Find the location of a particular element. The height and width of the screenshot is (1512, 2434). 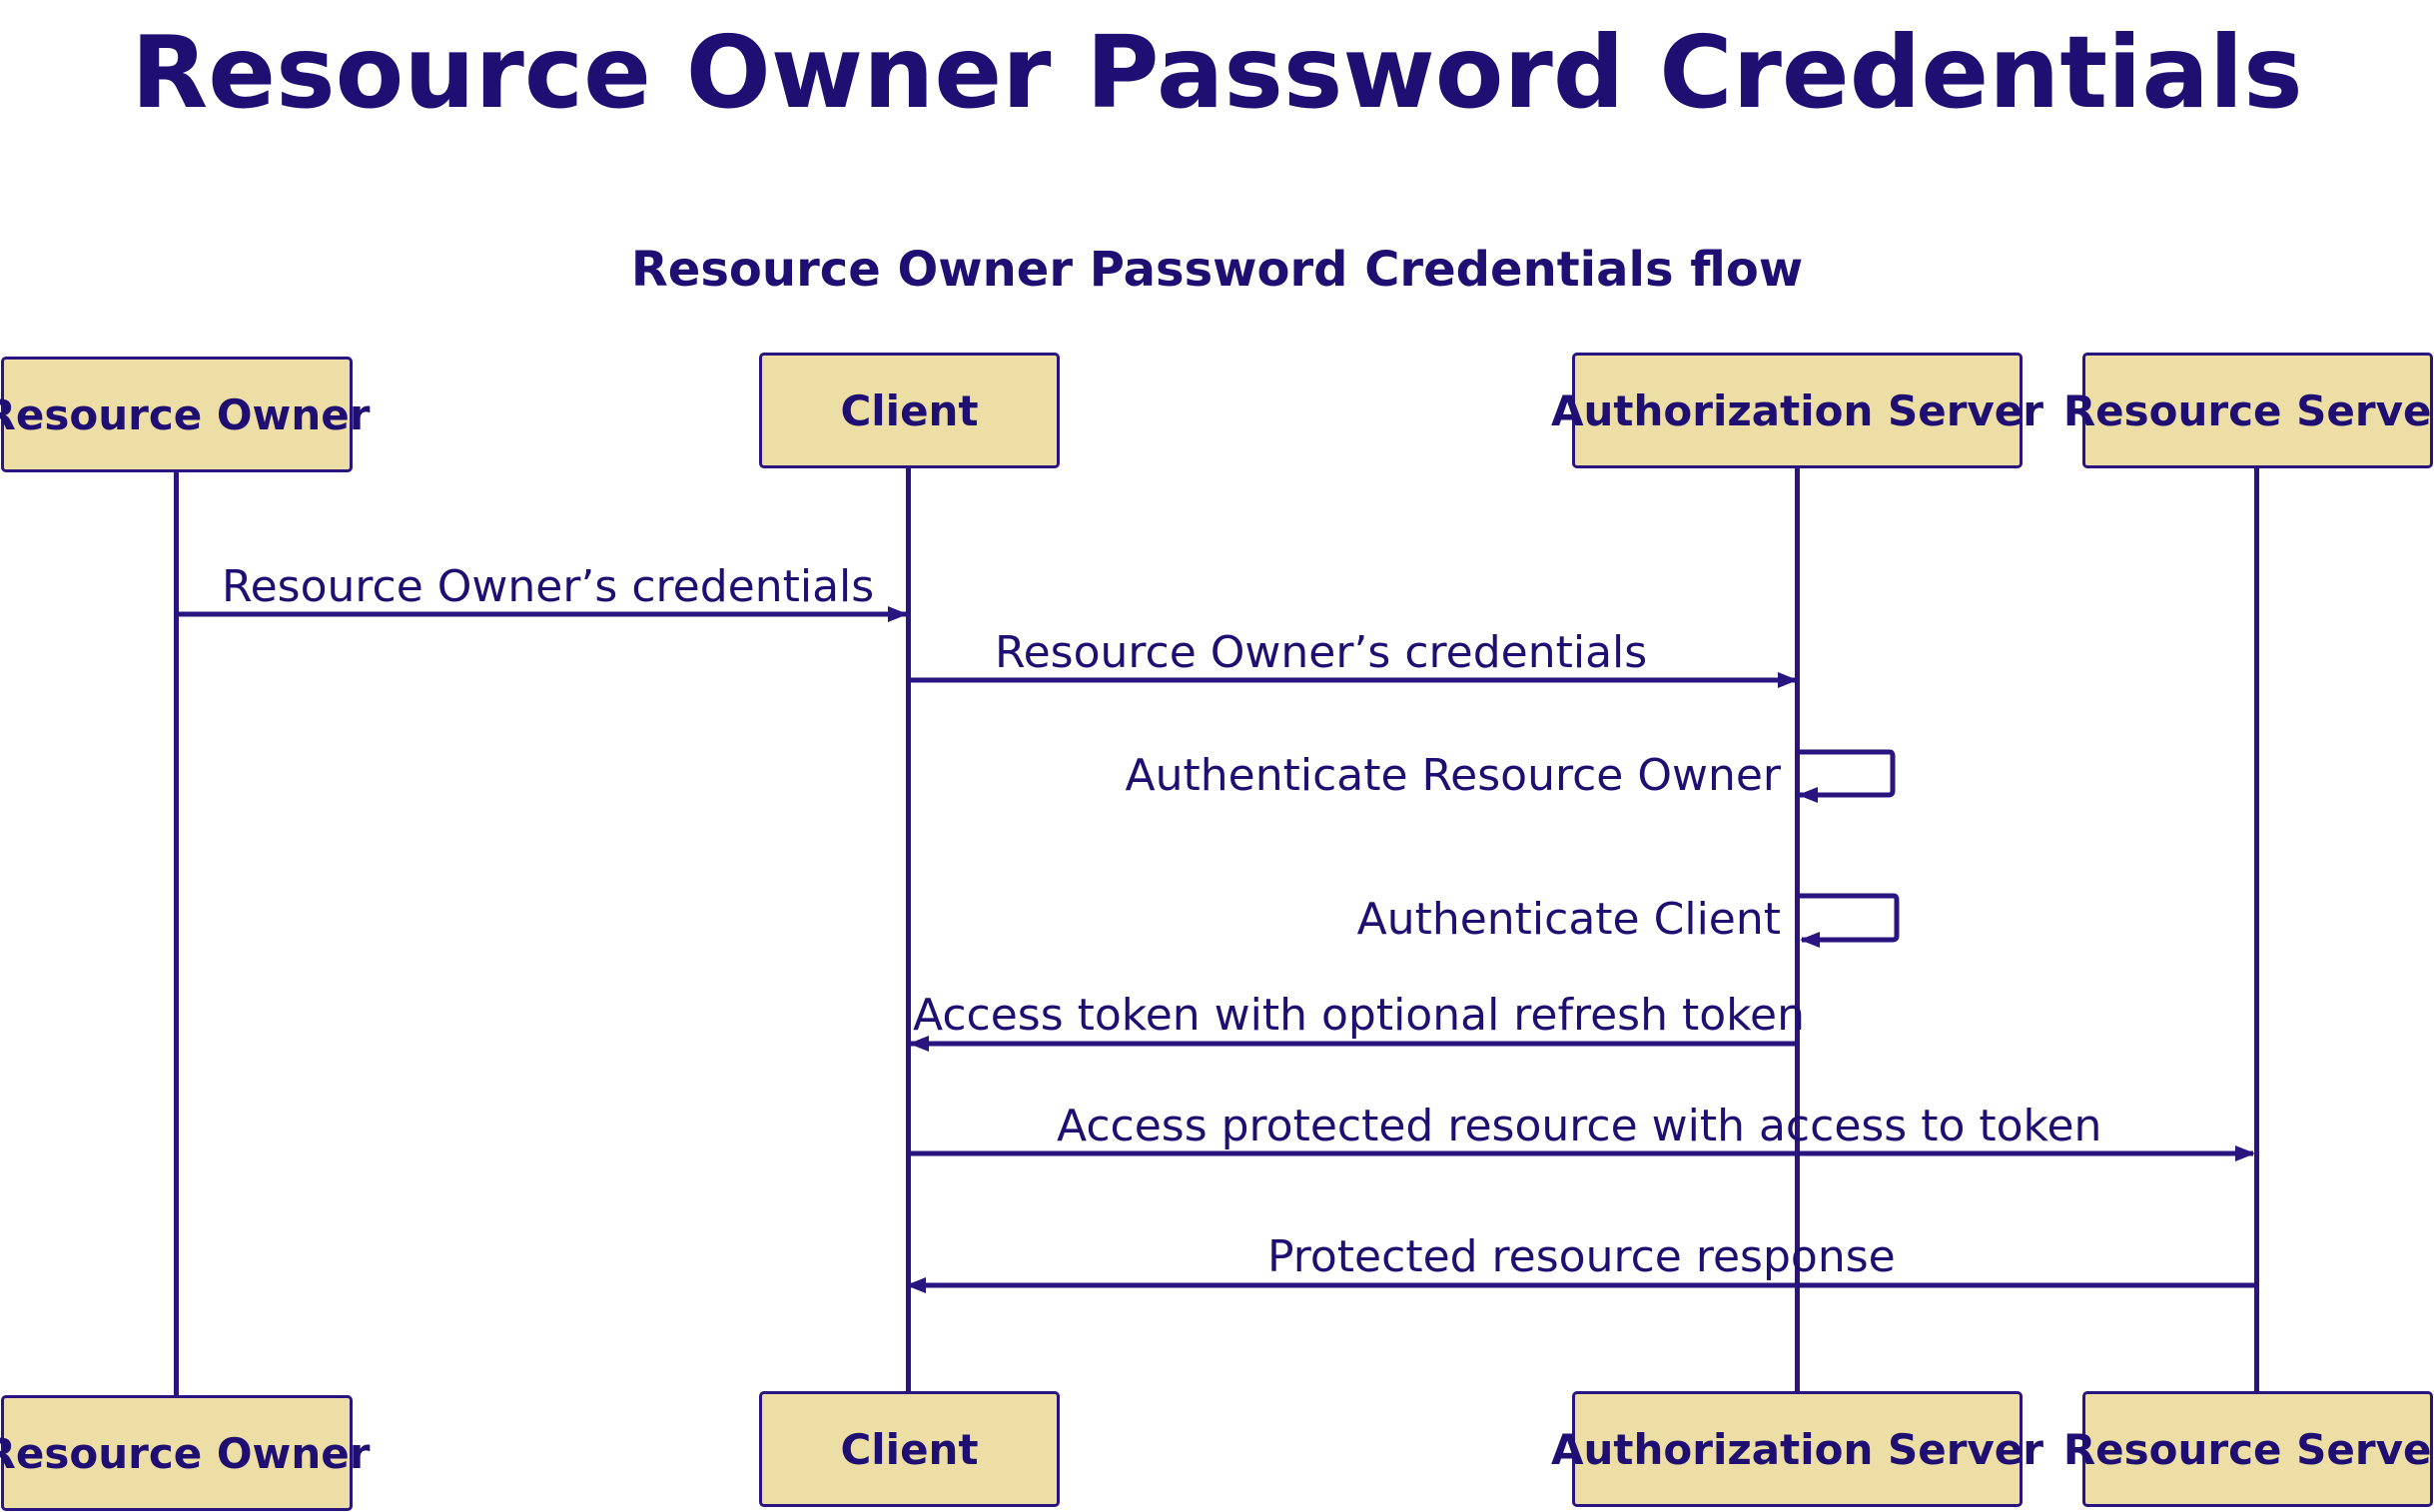

message-label-credentials-1: Resource Owner’s credentials is located at coordinates (548, 586).